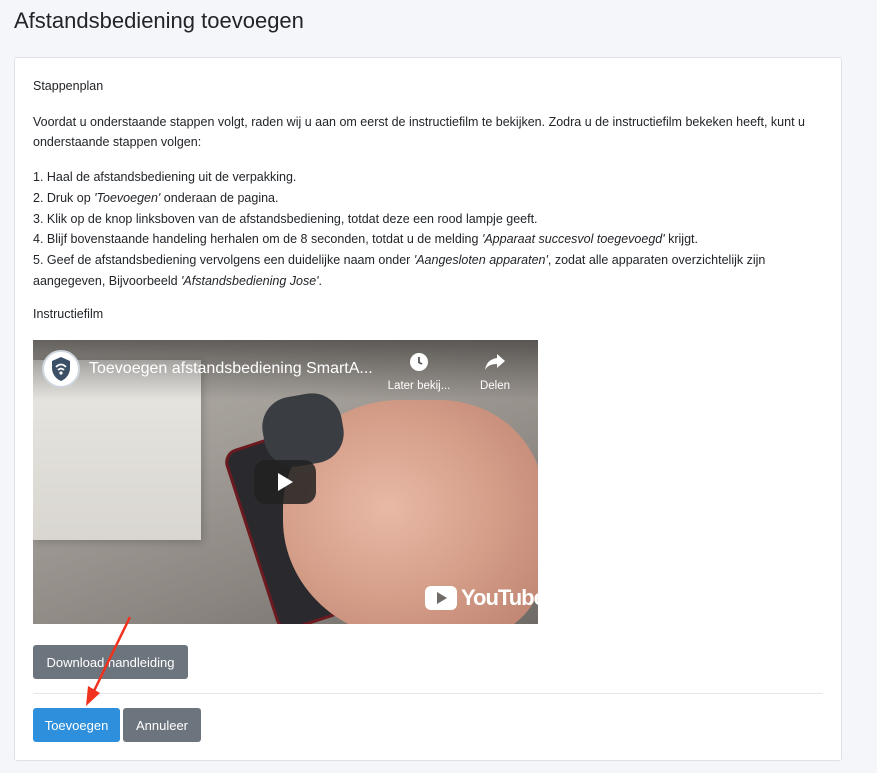  What do you see at coordinates (61, 369) in the screenshot?
I see `shield-wifi-icon` at bounding box center [61, 369].